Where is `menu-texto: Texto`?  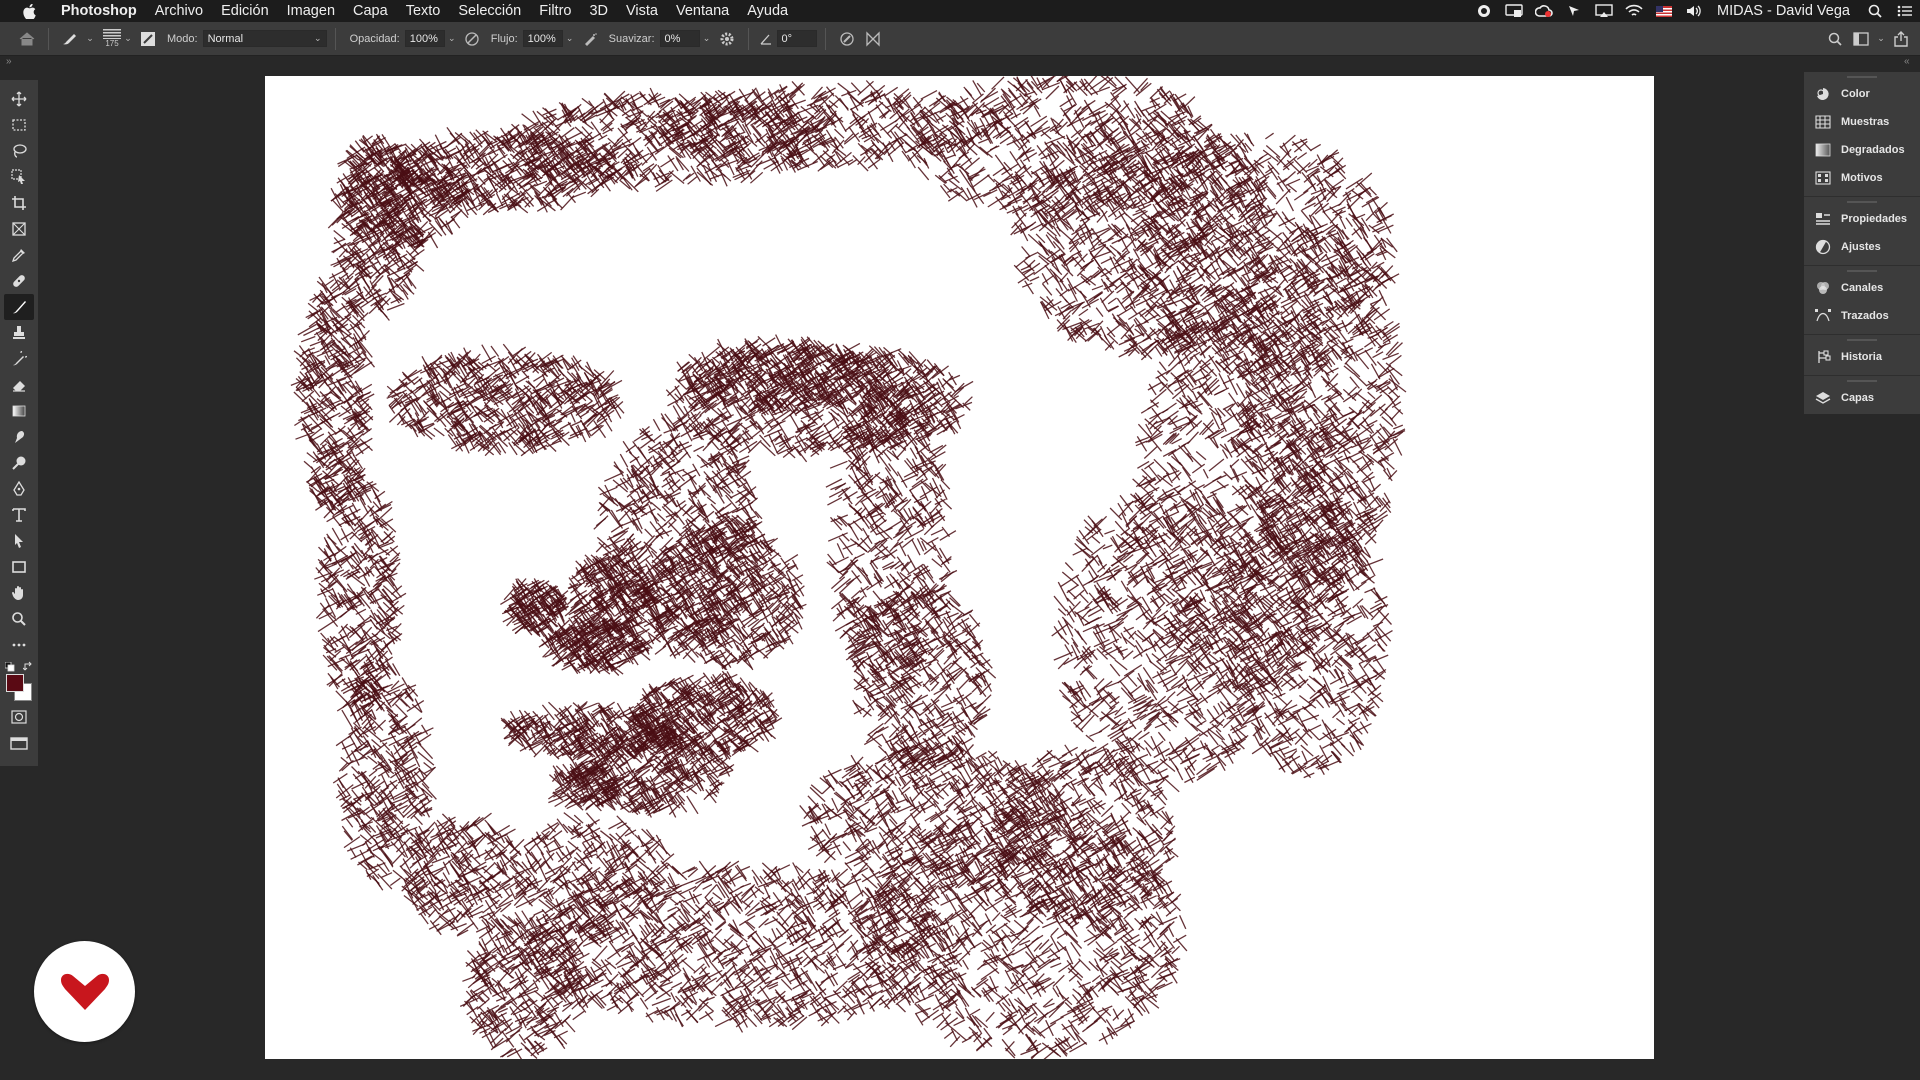
menu-texto: Texto is located at coordinates (423, 11).